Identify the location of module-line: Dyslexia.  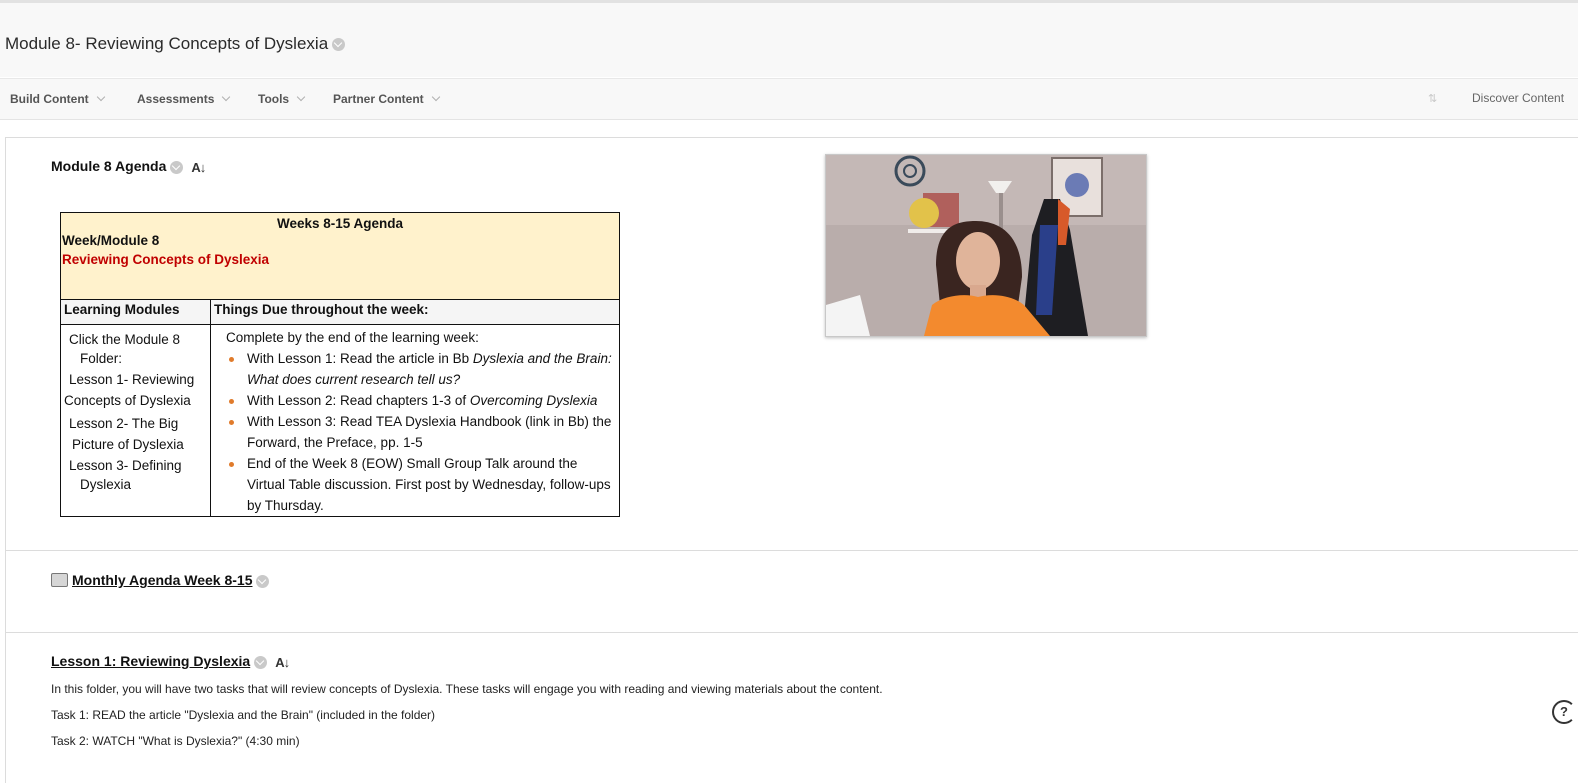
(106, 484).